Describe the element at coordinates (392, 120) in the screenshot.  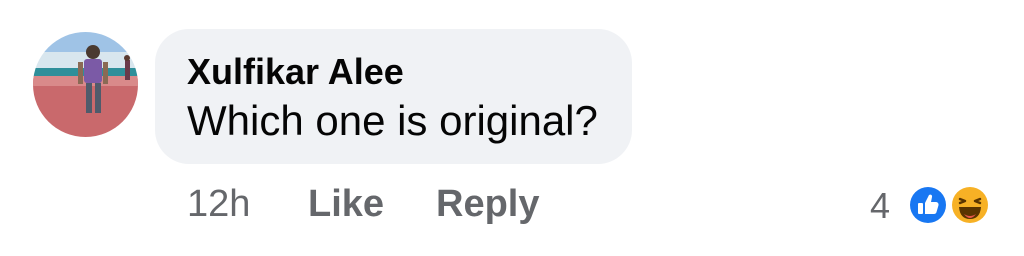
I see `comment-text: Which one is original?` at that location.